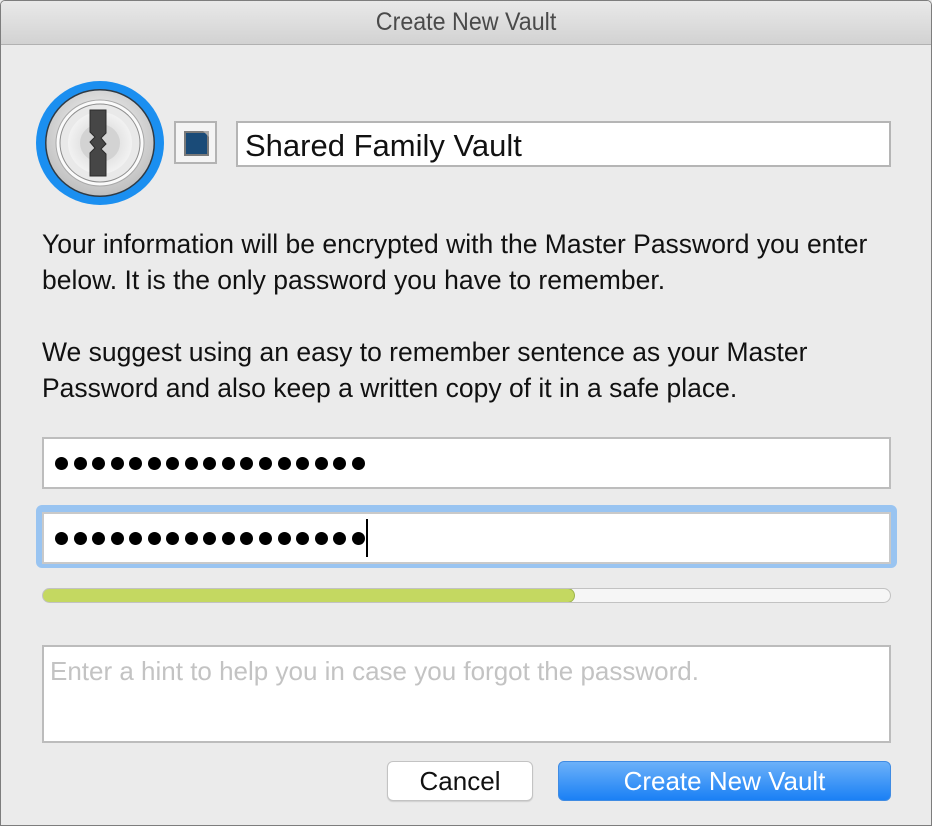 Image resolution: width=932 pixels, height=826 pixels. What do you see at coordinates (367, 538) in the screenshot?
I see `text-caret` at bounding box center [367, 538].